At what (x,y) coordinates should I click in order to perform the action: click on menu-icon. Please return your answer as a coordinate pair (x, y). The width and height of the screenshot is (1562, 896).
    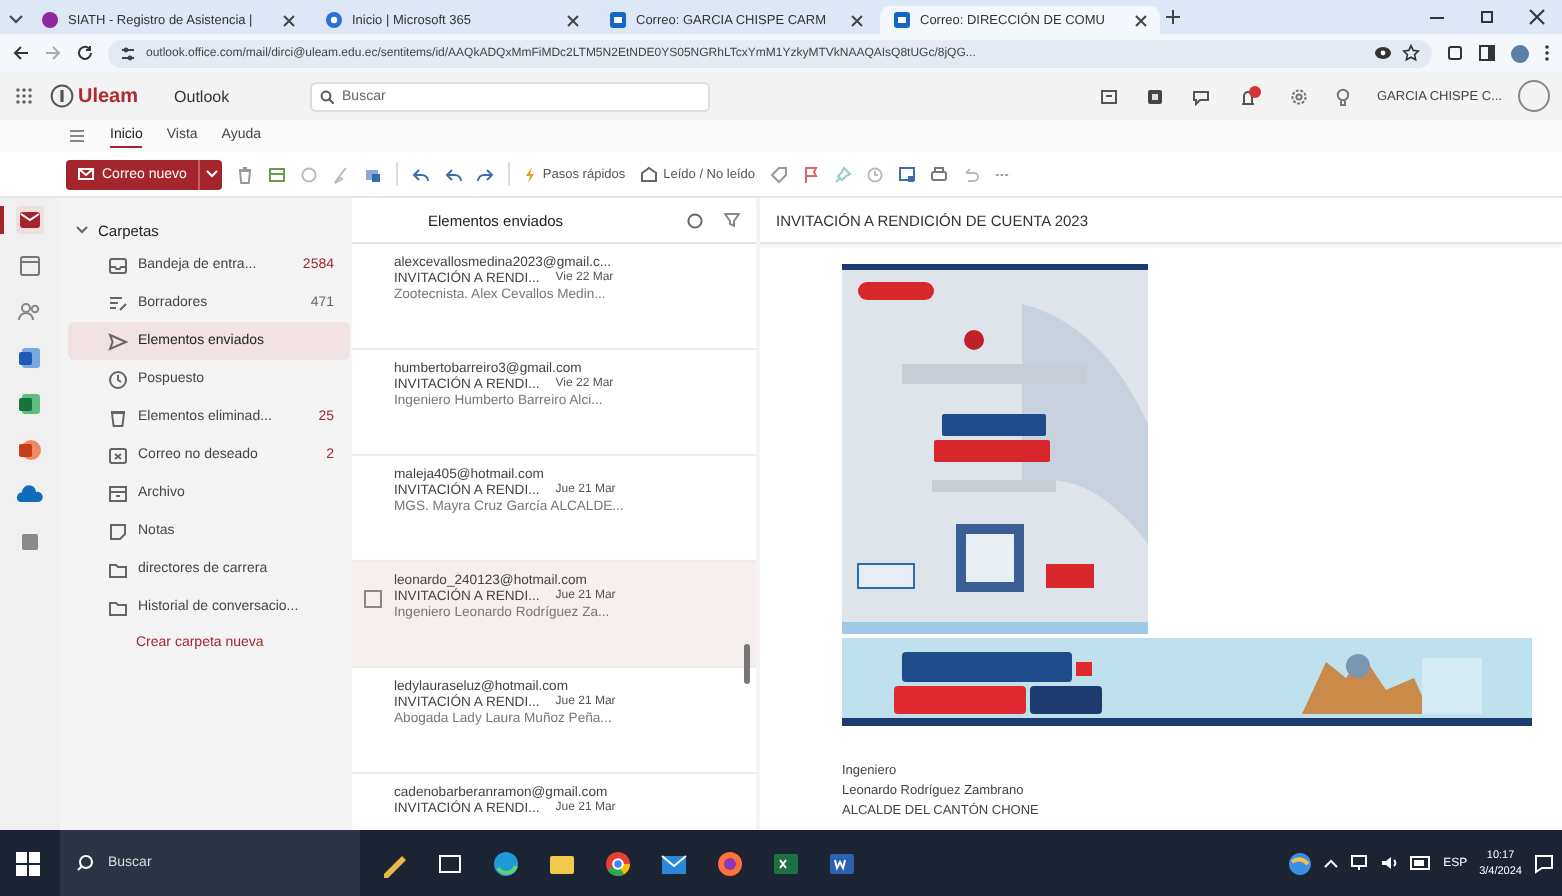
    Looking at the image, I should click on (77, 136).